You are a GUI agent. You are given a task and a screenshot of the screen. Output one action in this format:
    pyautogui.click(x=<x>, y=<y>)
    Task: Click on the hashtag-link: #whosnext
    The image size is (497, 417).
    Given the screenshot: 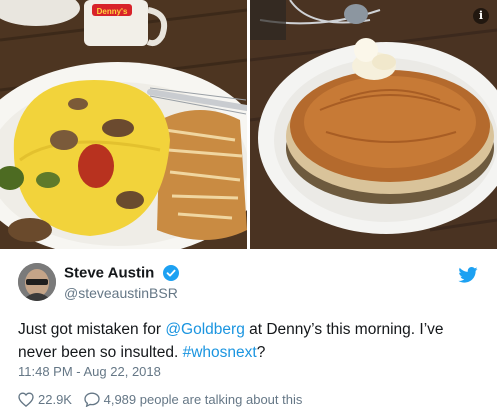 What is the action you would take?
    pyautogui.click(x=220, y=352)
    